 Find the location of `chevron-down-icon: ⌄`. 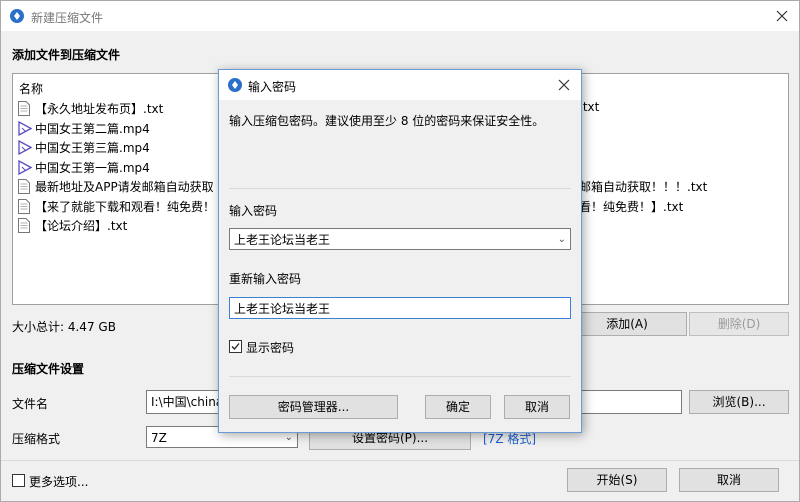

chevron-down-icon: ⌄ is located at coordinates (561, 239).